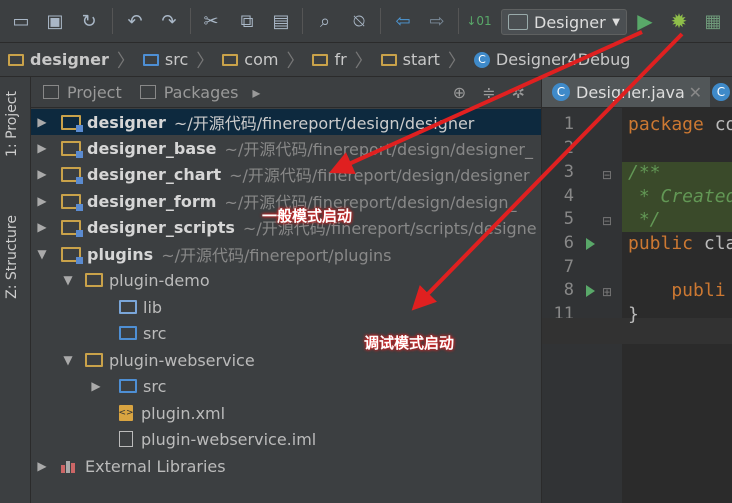 The height and width of the screenshot is (503, 732). Describe the element at coordinates (89, 21) in the screenshot. I see `sync-icon: ↻` at that location.